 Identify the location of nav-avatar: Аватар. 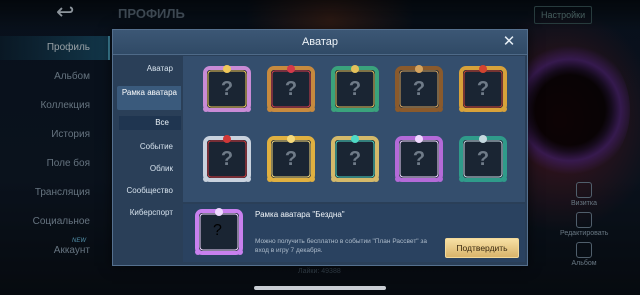
(147, 68).